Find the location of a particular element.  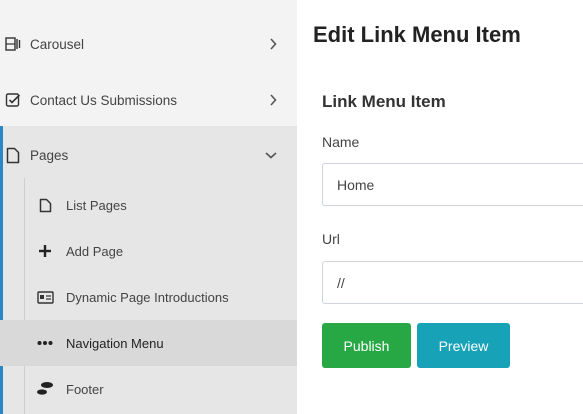

sidebar-item-label: Add Page is located at coordinates (95, 251).